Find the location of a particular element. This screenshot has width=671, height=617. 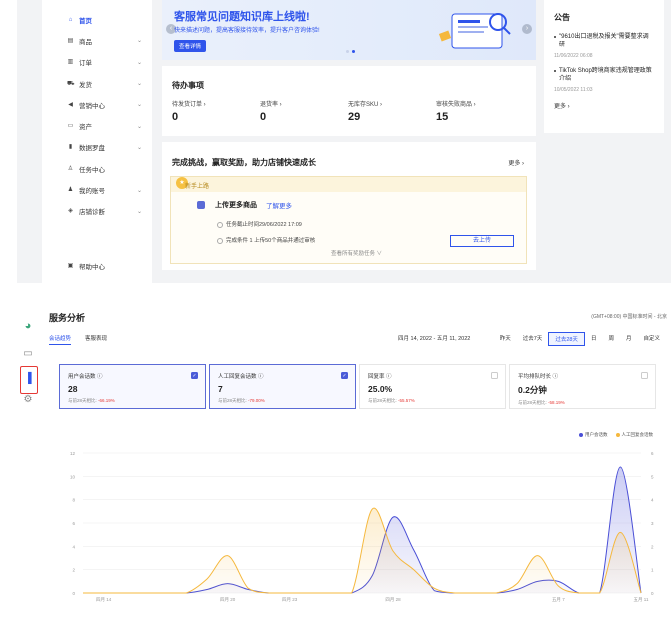

bar-chart-icon: ▮ is located at coordinates (70, 147).